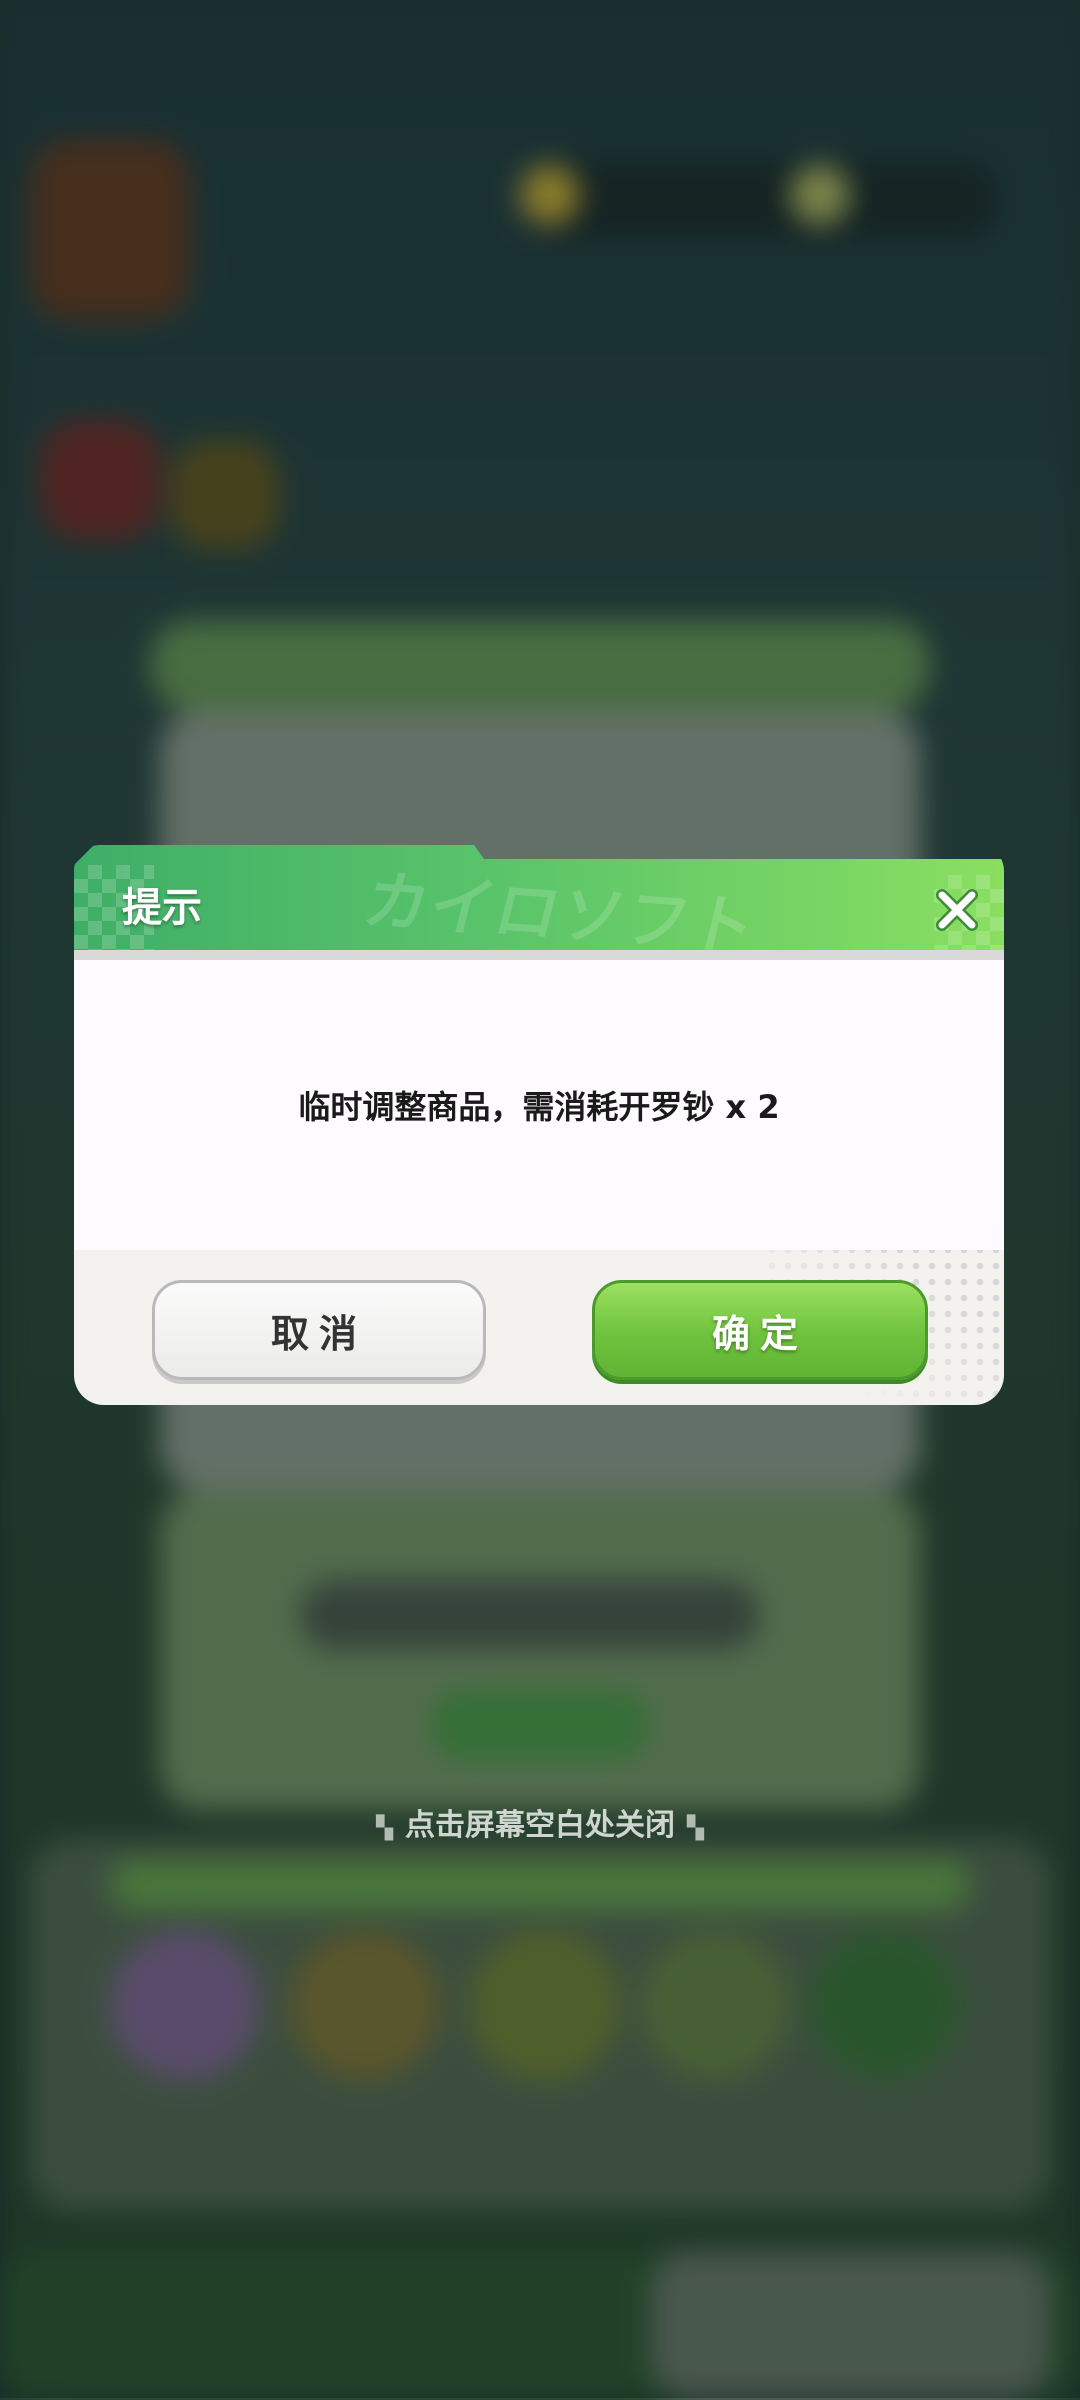  What do you see at coordinates (540, 1825) in the screenshot?
I see `hint-text: 点击屏幕空白处关闭` at bounding box center [540, 1825].